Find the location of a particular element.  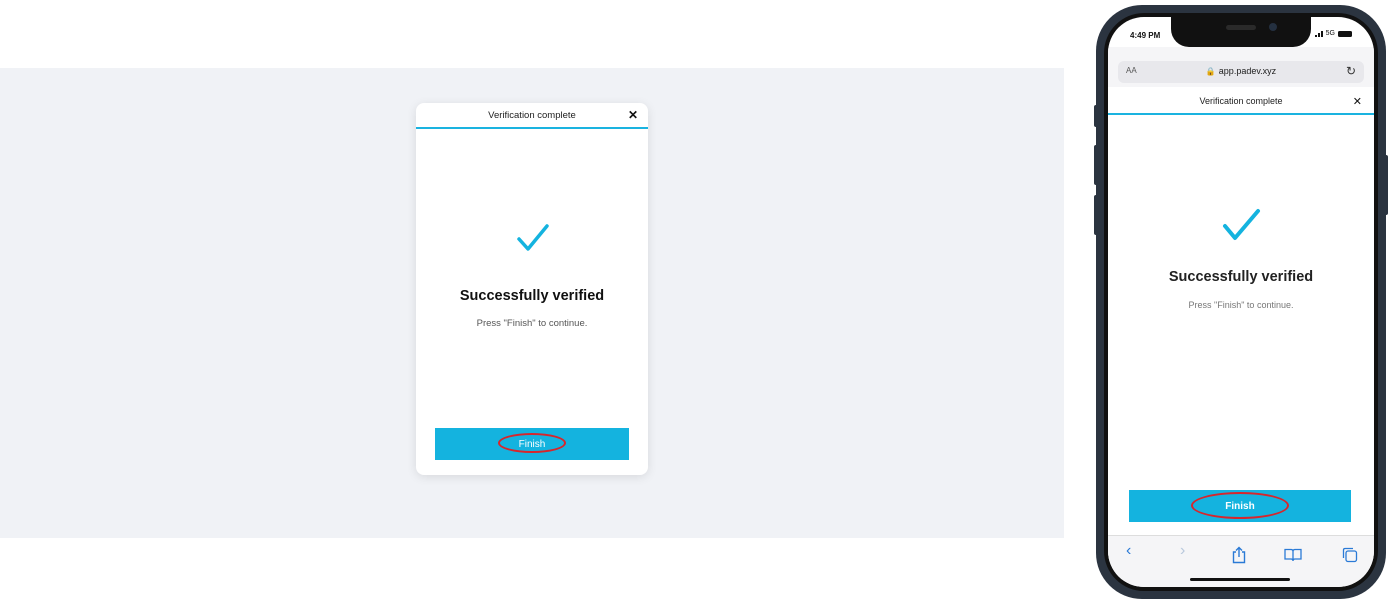

share-icon is located at coordinates (1239, 555).